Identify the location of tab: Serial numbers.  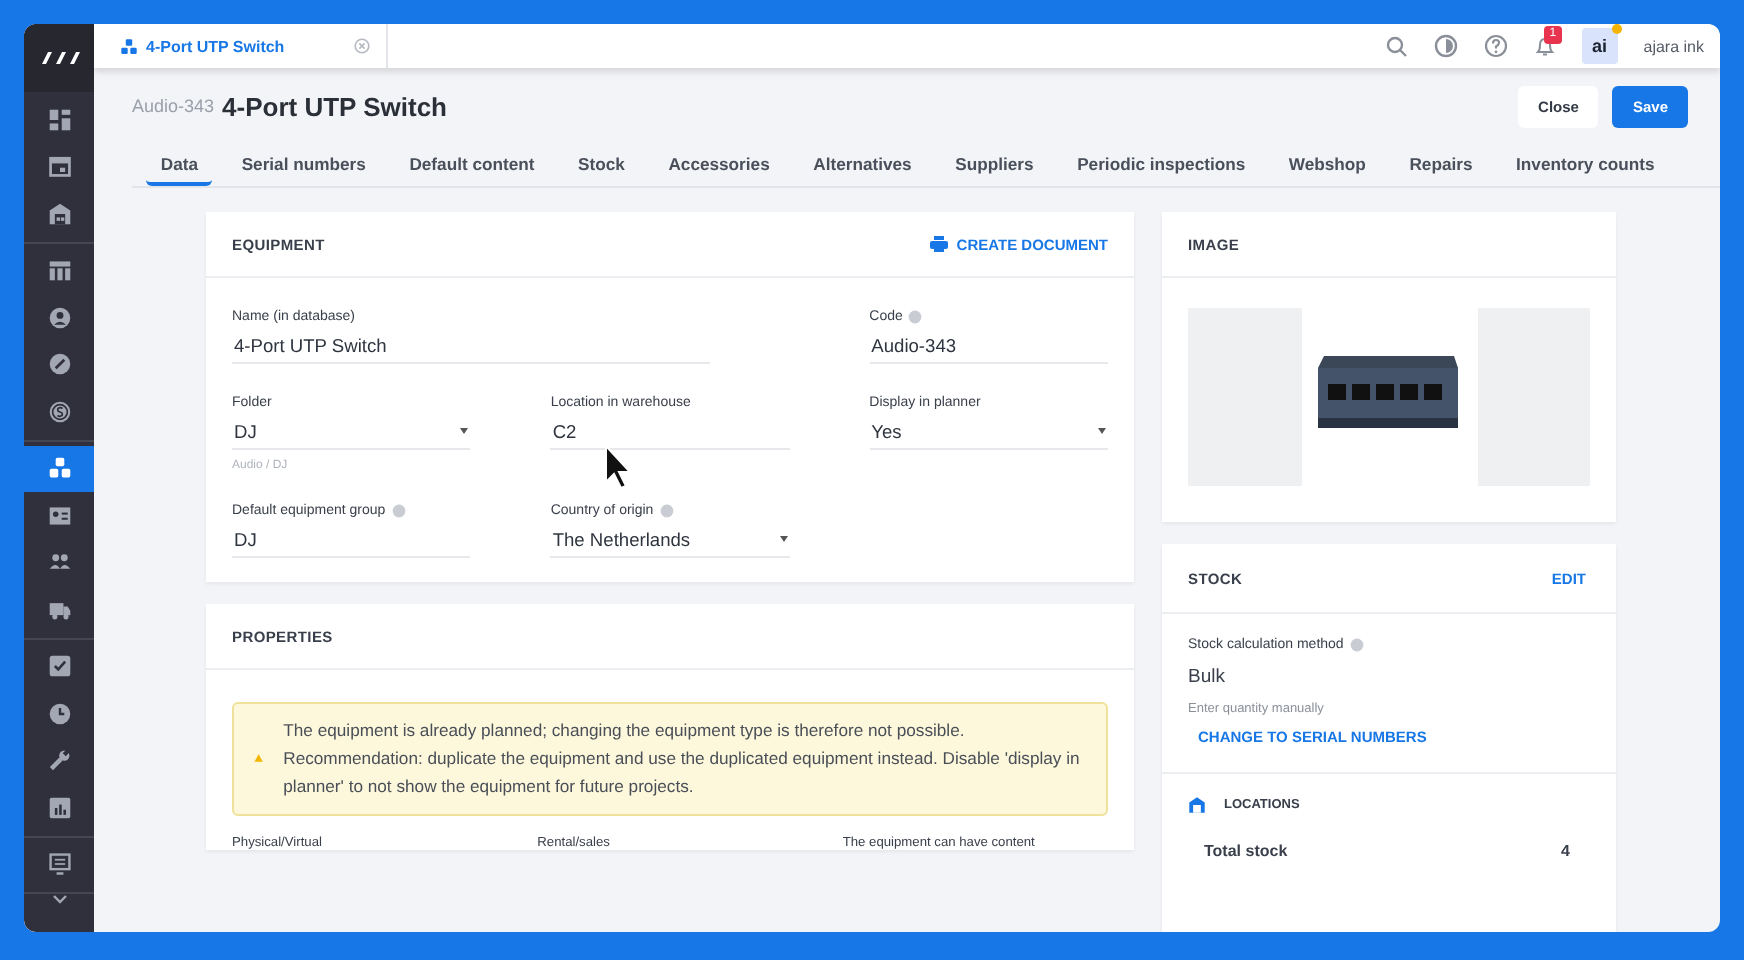
(303, 165).